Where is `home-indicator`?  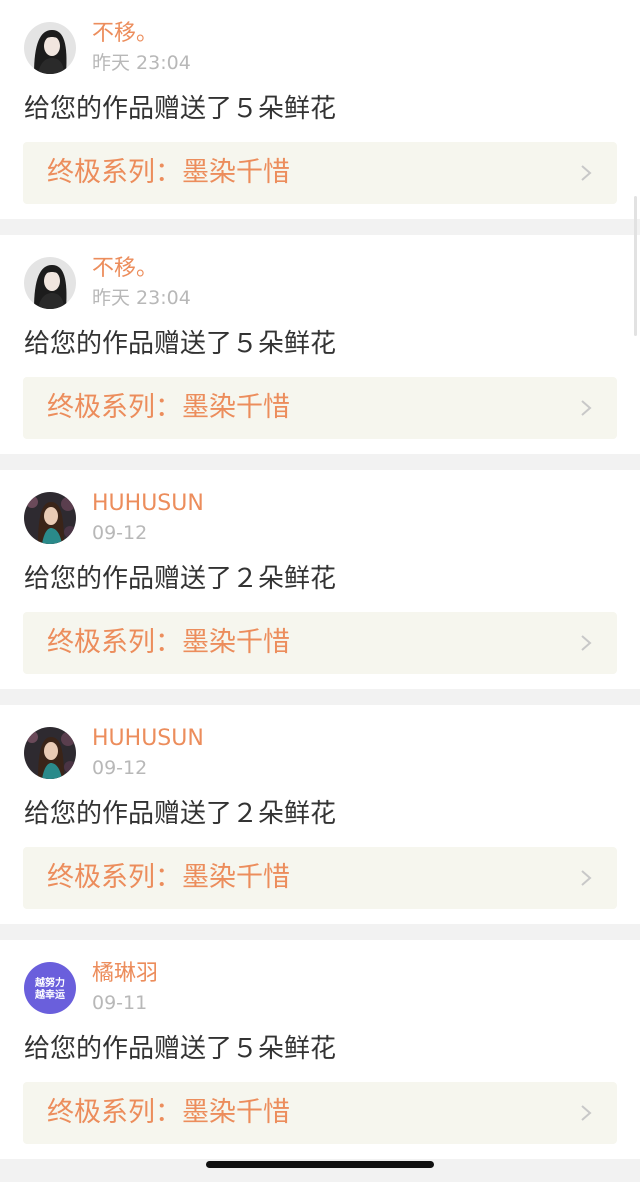 home-indicator is located at coordinates (320, 1164).